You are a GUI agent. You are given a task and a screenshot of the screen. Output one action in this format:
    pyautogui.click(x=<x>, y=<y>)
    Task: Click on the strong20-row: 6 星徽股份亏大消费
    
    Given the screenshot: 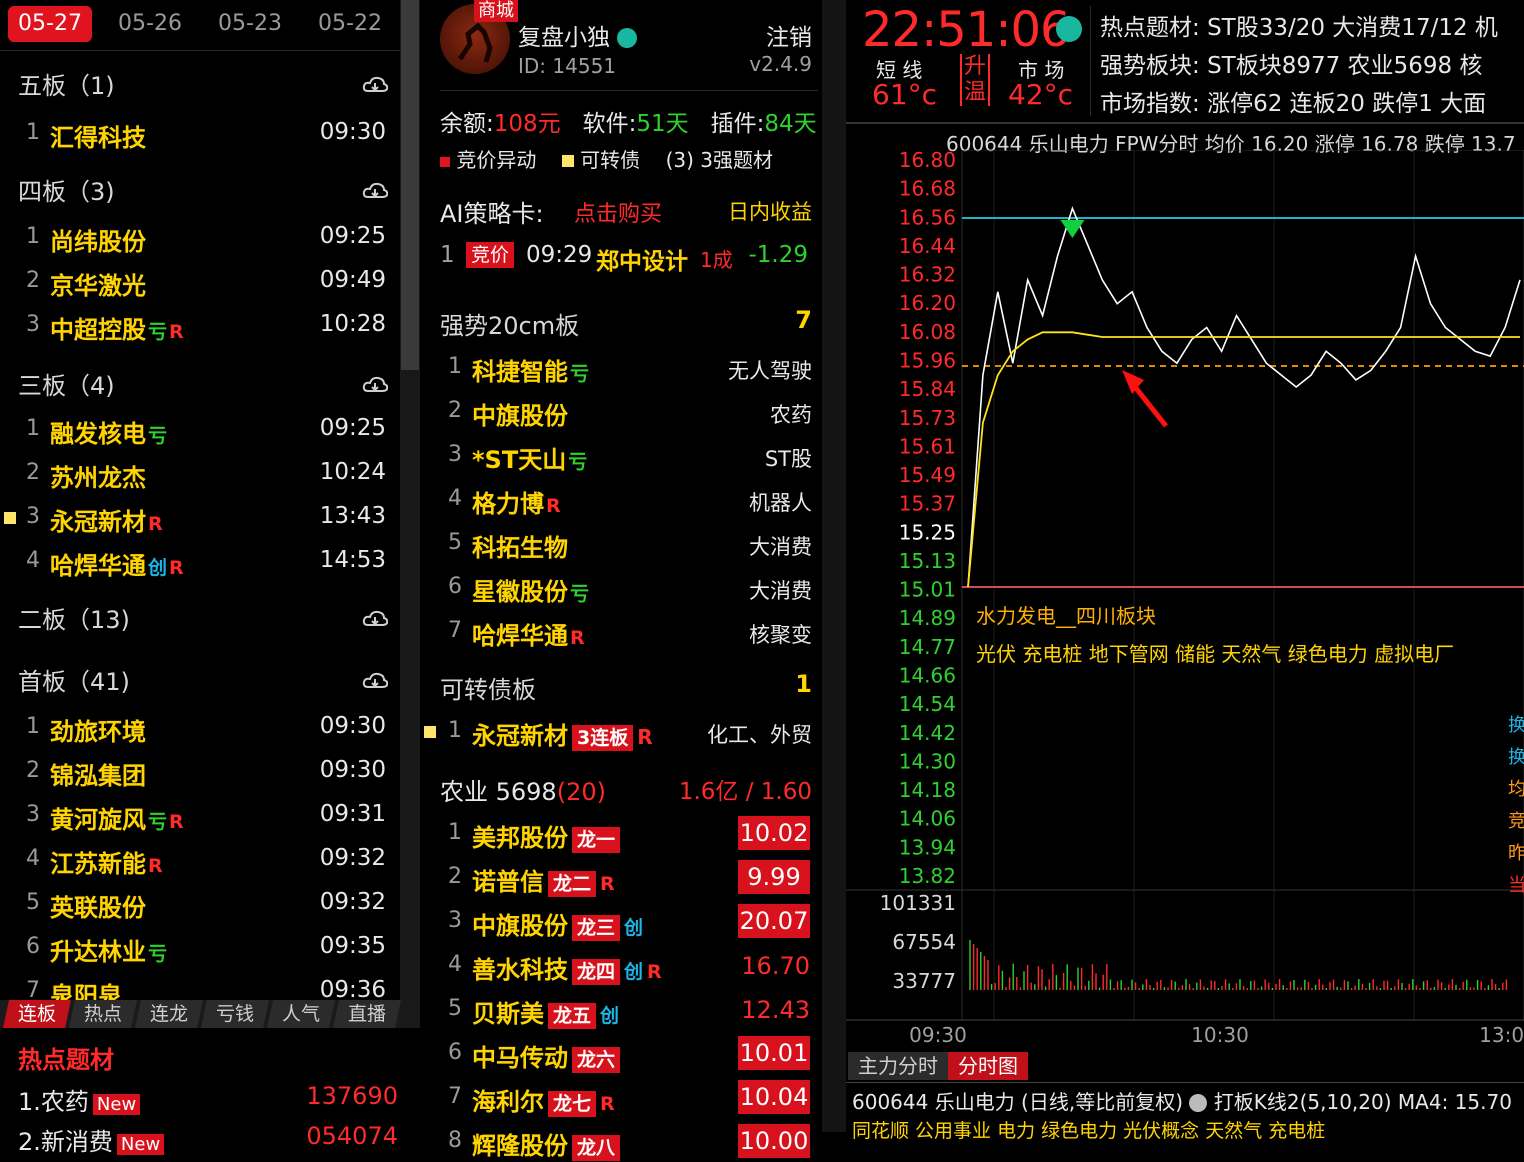 What is the action you would take?
    pyautogui.click(x=619, y=588)
    